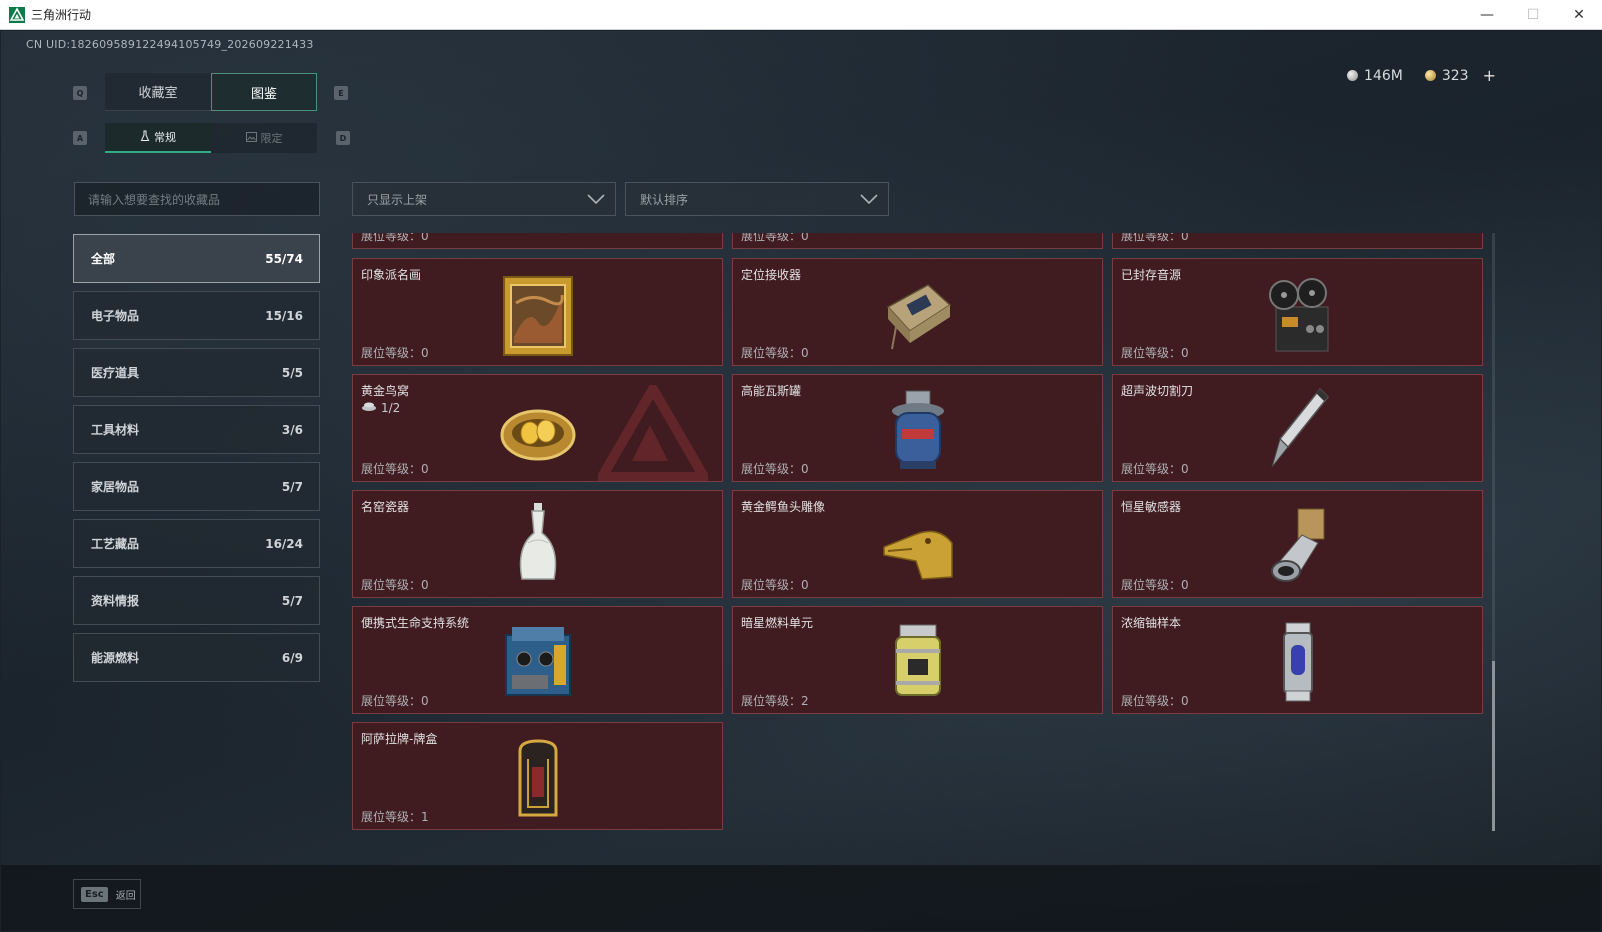  What do you see at coordinates (94, 894) in the screenshot?
I see `esc-key-hint: Esc` at bounding box center [94, 894].